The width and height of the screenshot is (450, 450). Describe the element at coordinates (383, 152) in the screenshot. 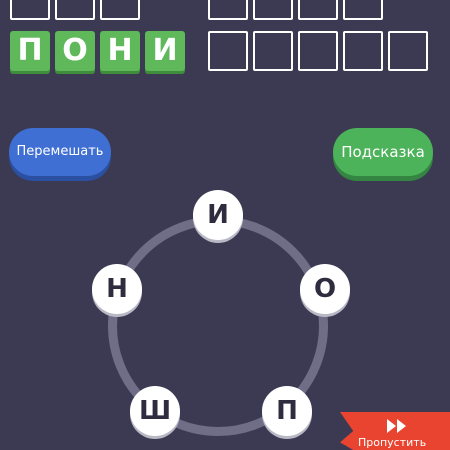

I see `hint-button: Подсказка` at that location.